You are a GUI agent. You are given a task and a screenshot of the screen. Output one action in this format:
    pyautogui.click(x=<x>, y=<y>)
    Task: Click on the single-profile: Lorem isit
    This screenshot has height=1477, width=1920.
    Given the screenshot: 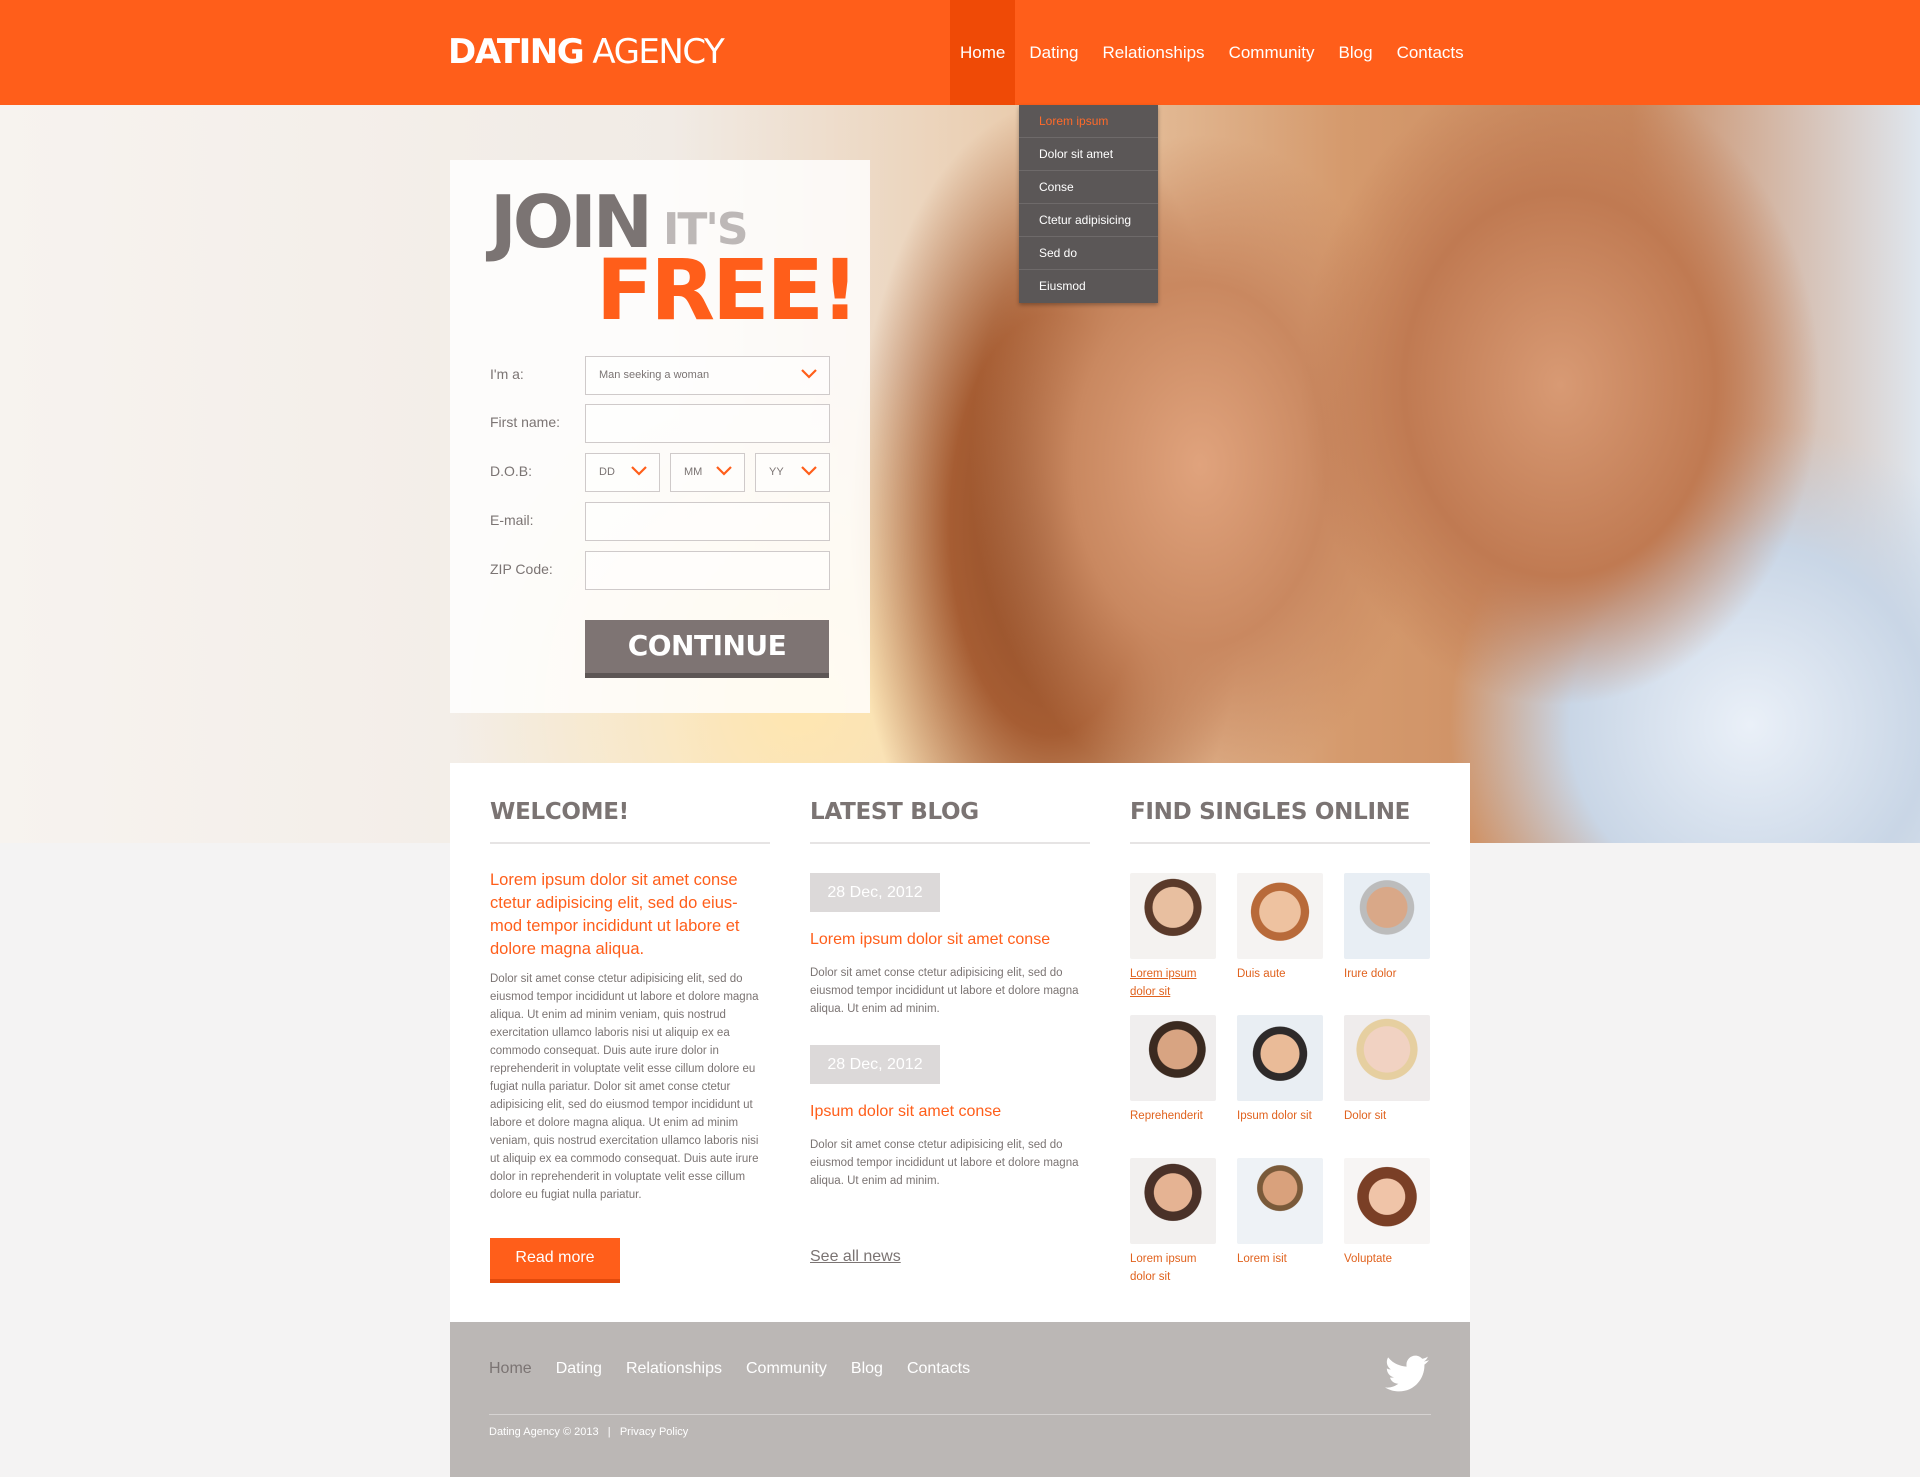 What is the action you would take?
    pyautogui.click(x=1282, y=1213)
    